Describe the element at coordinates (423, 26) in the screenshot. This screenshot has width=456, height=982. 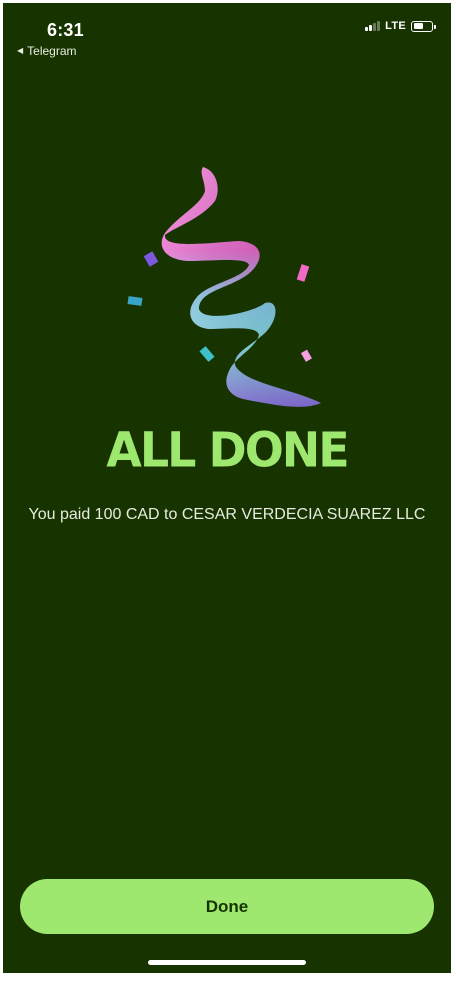
I see `battery-icon` at that location.